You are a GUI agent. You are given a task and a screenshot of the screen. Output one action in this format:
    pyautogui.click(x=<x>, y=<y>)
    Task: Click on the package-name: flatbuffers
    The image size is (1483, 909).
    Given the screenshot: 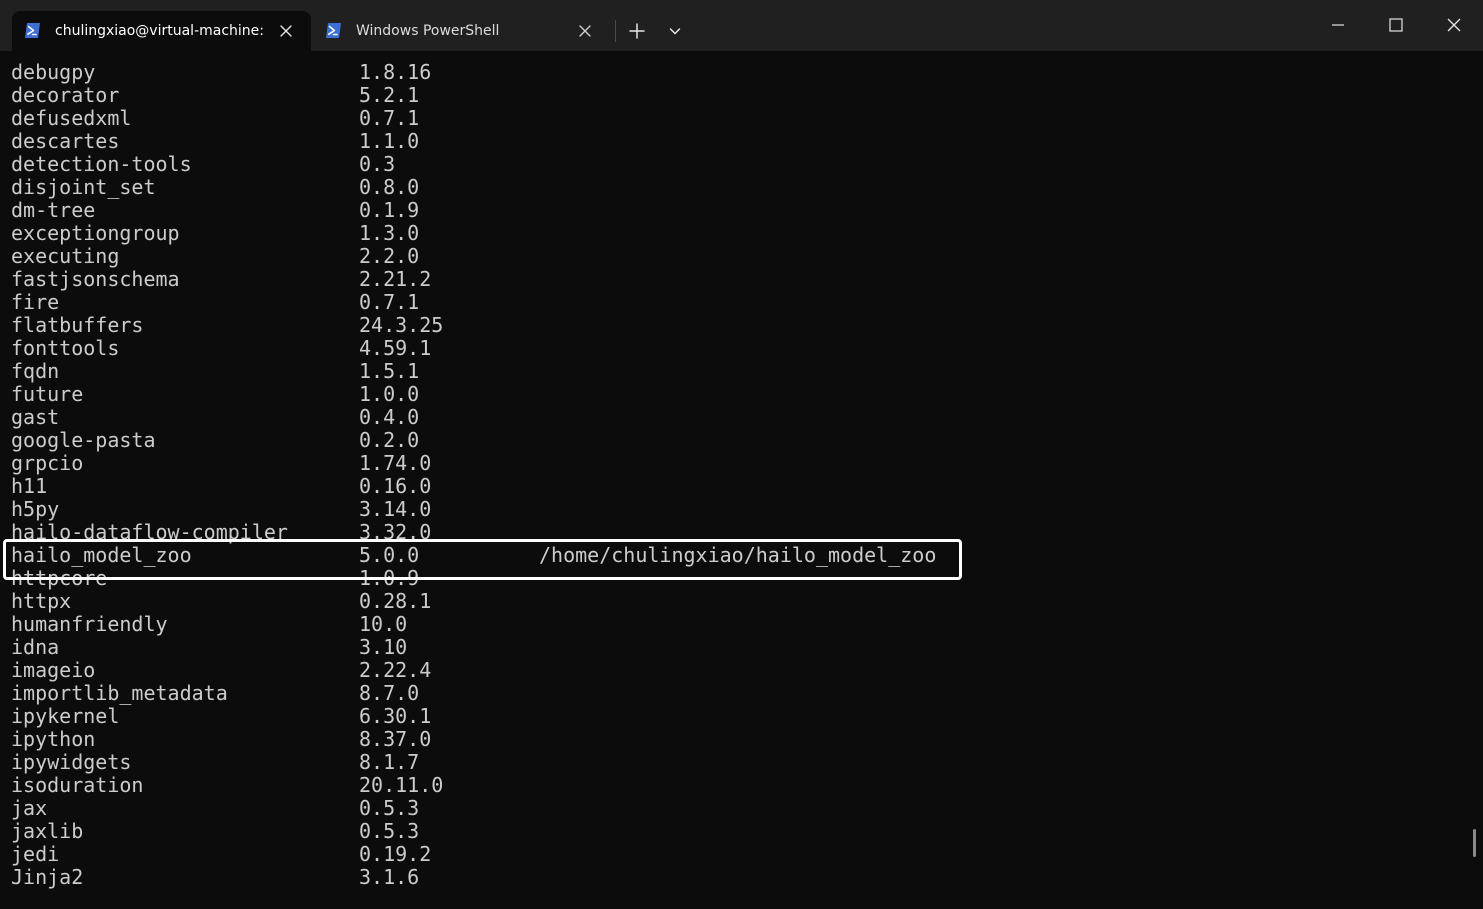 What is the action you would take?
    pyautogui.click(x=77, y=325)
    